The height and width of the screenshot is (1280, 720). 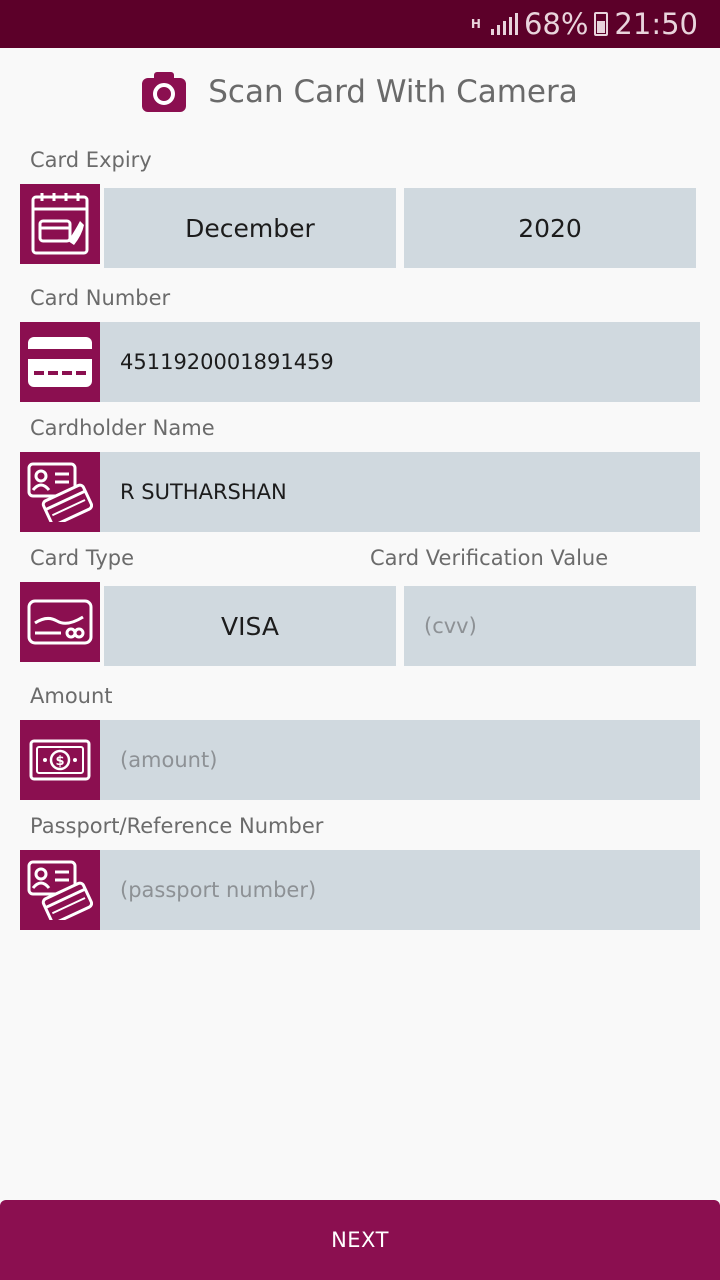 What do you see at coordinates (550, 626) in the screenshot?
I see `cvv-field: (cvv)` at bounding box center [550, 626].